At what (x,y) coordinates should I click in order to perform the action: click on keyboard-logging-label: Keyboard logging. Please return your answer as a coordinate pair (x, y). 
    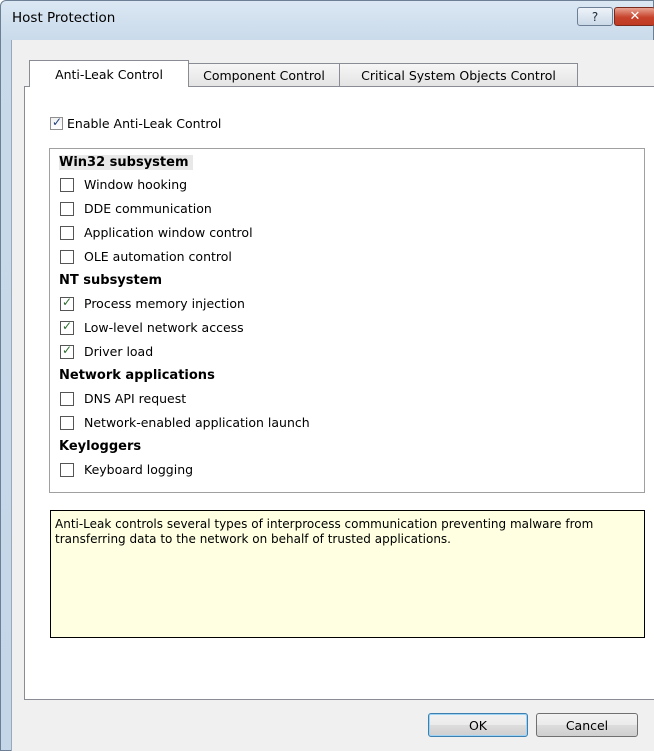
    Looking at the image, I should click on (139, 469).